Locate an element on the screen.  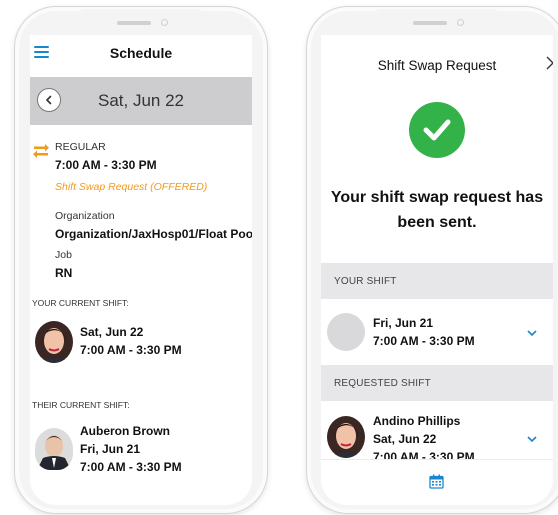
job-label: Job is located at coordinates (63, 255).